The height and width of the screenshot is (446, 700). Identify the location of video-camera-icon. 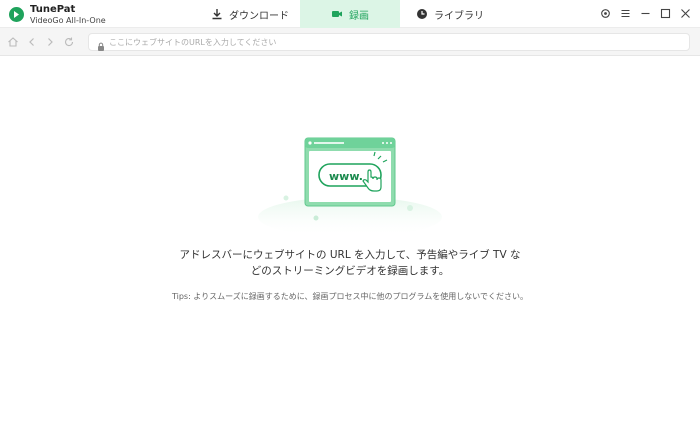
(337, 14).